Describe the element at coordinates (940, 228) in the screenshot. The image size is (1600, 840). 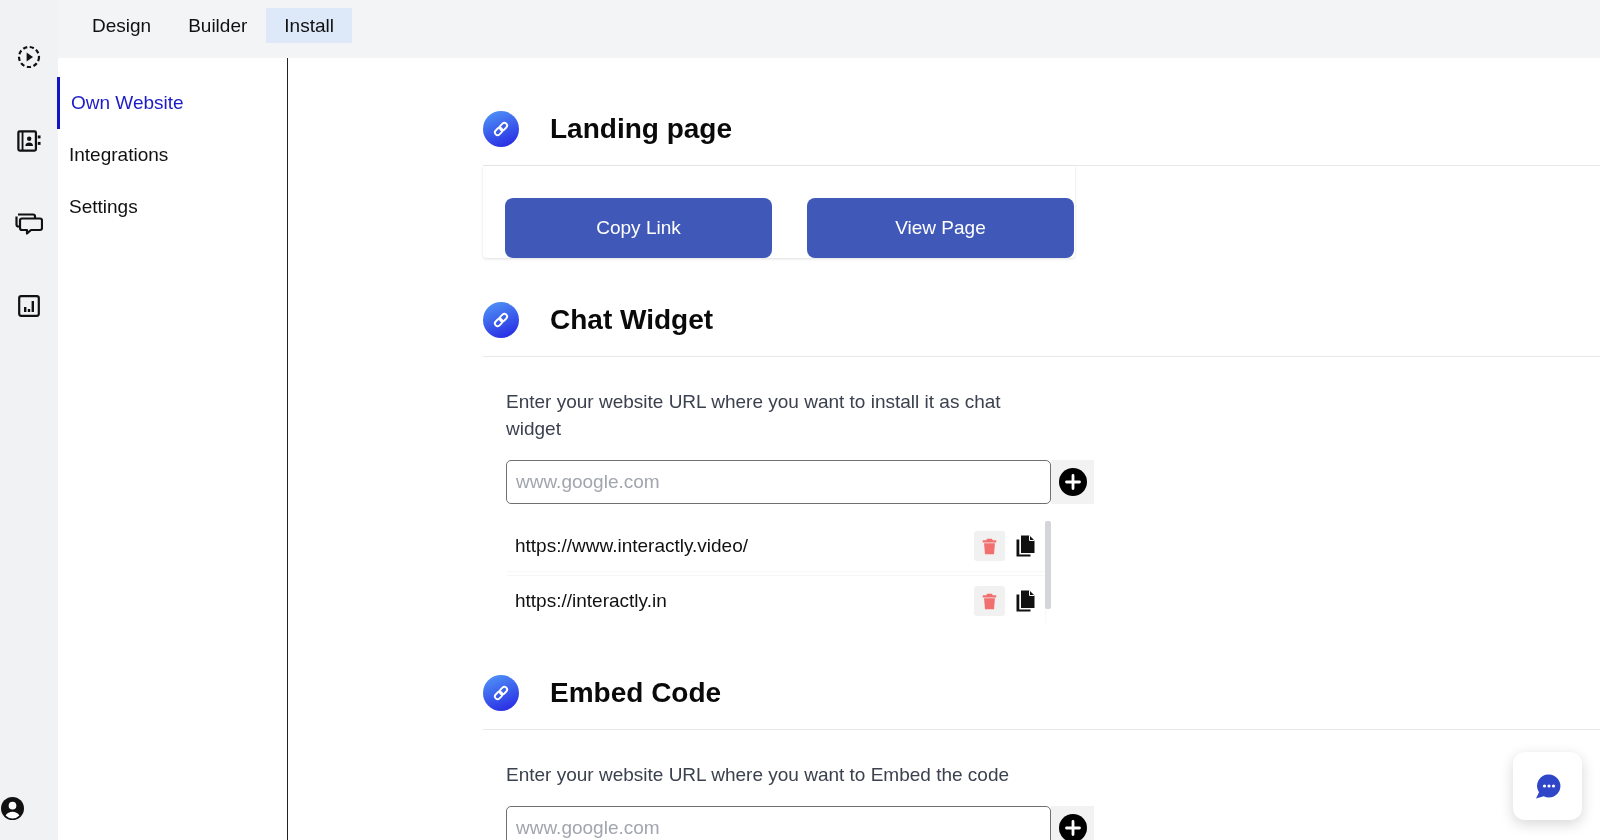
I see `action-button: View Page` at that location.